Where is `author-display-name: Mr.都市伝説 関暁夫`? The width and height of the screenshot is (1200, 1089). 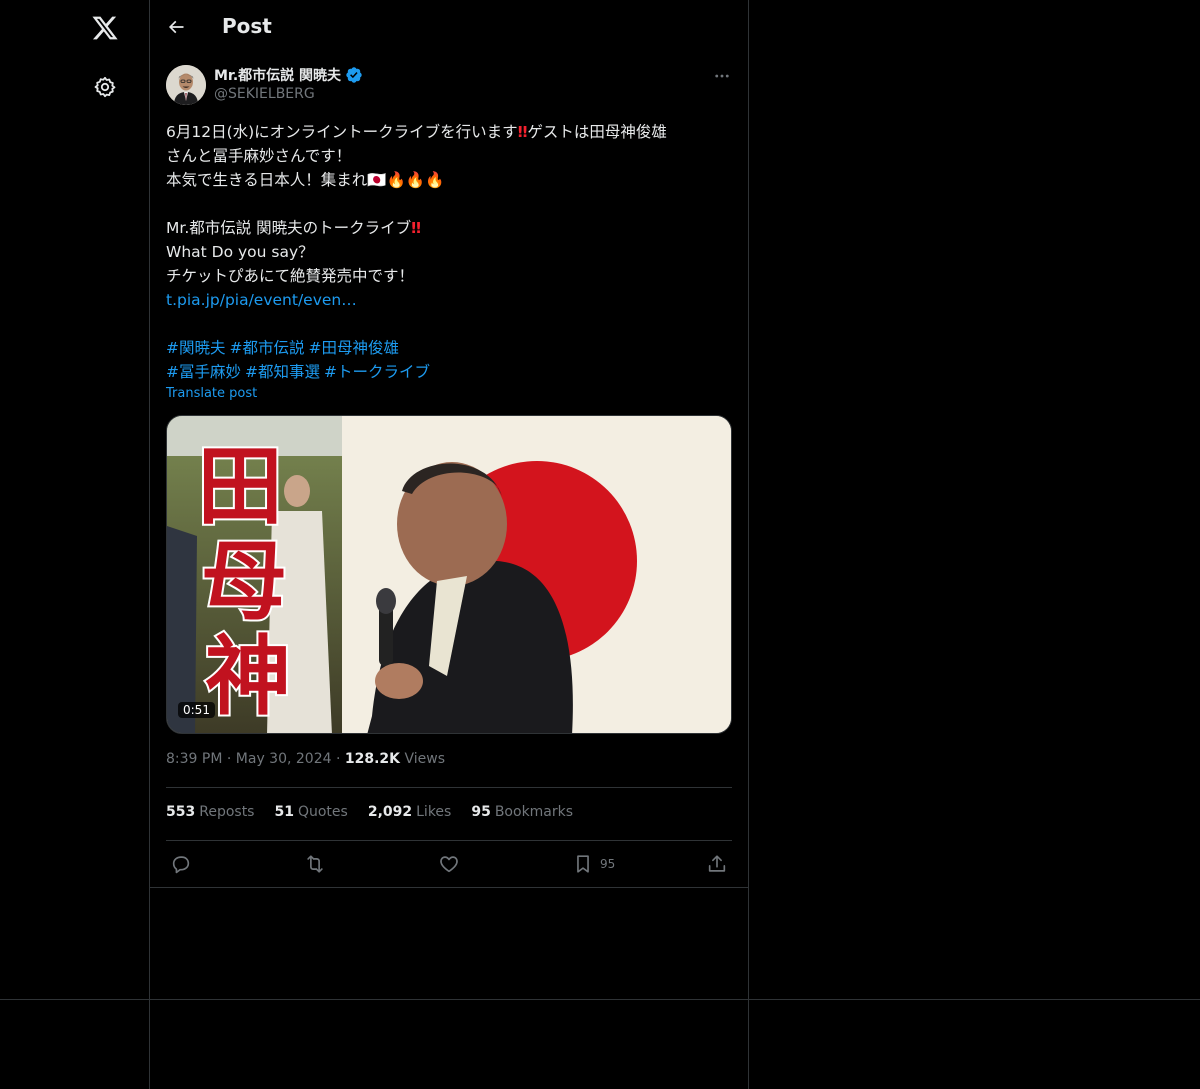 author-display-name: Mr.都市伝説 関暁夫 is located at coordinates (277, 75).